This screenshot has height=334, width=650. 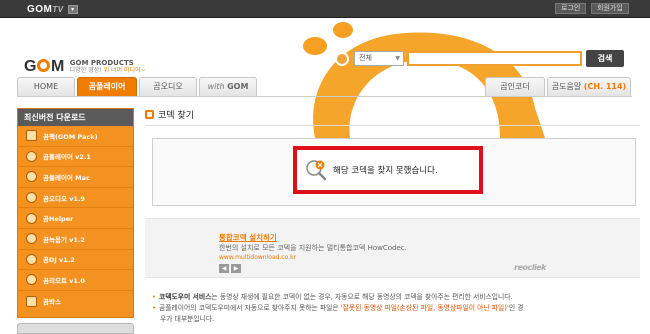 What do you see at coordinates (107, 86) in the screenshot?
I see `tab-gomplayer: 곰플레이어` at bounding box center [107, 86].